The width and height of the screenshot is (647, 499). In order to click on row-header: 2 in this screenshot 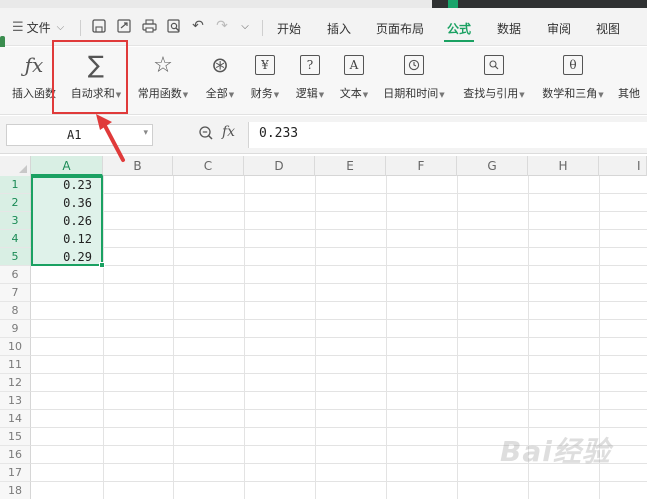, I will do `click(15, 203)`.